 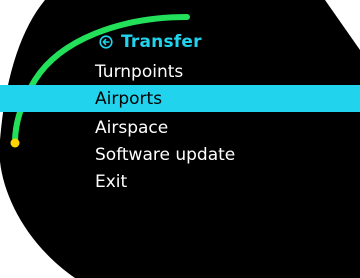 What do you see at coordinates (180, 98) in the screenshot?
I see `menu-item-airports: Airports` at bounding box center [180, 98].